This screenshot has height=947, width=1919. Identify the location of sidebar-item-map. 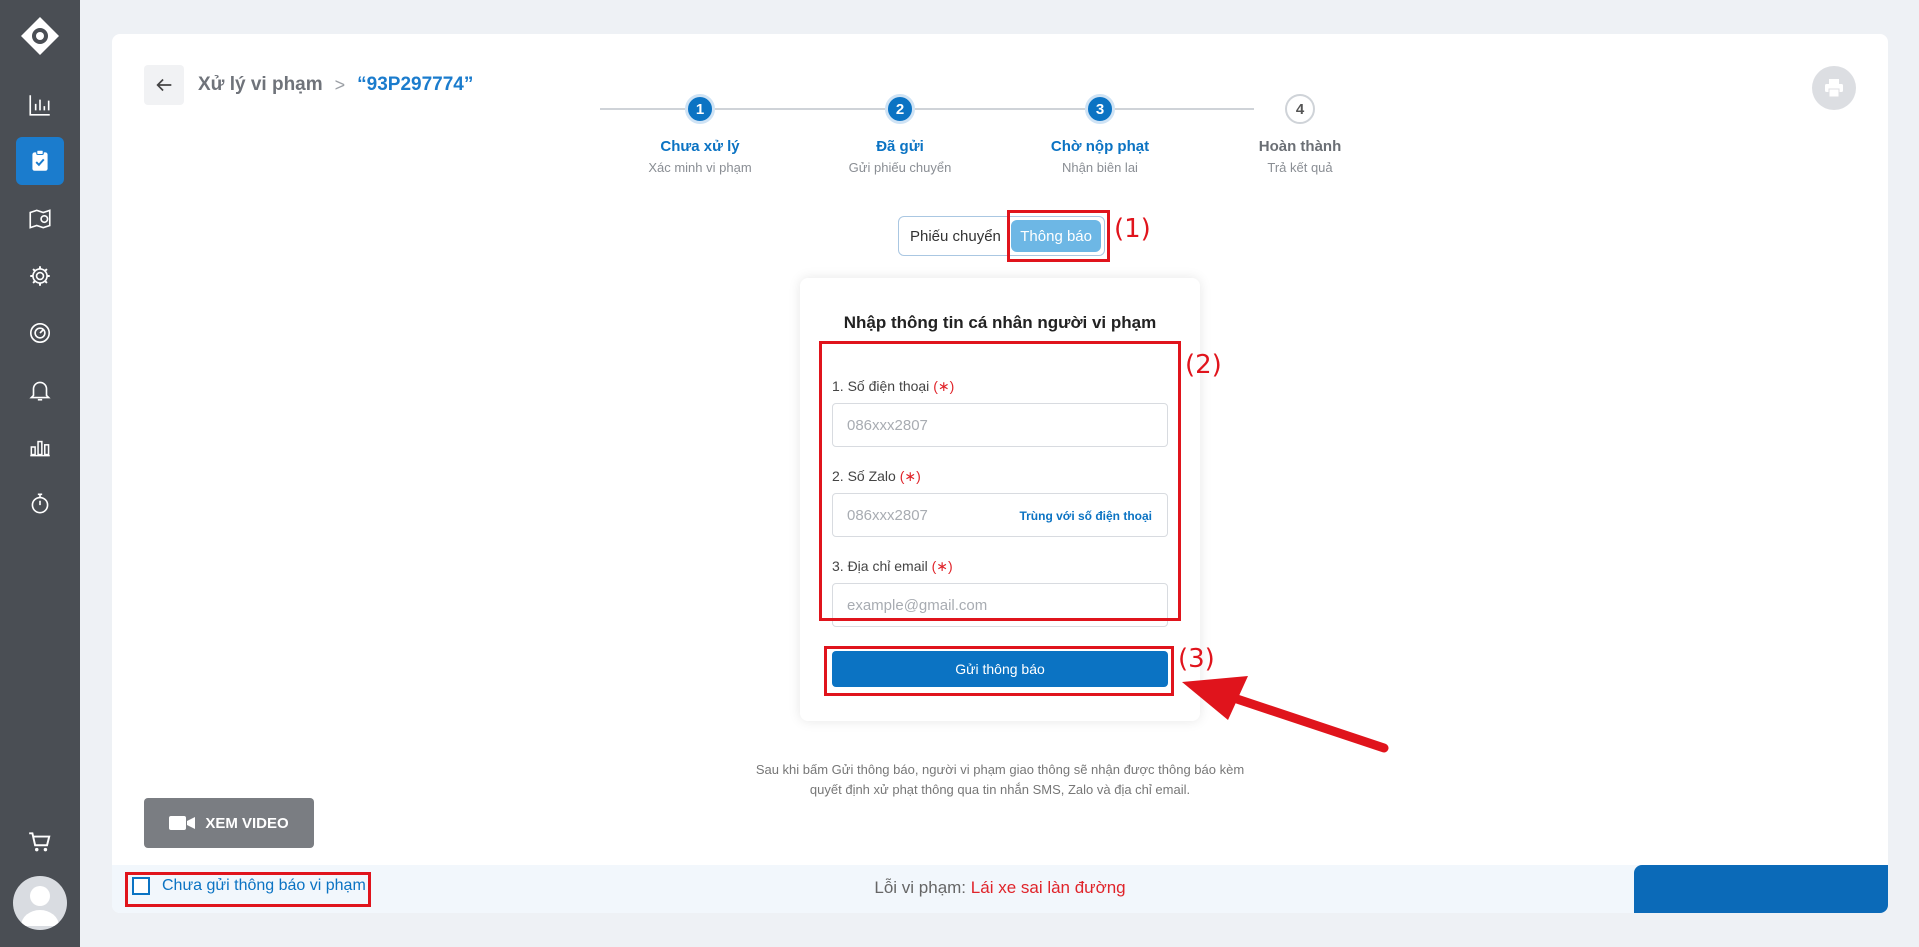
(40, 219).